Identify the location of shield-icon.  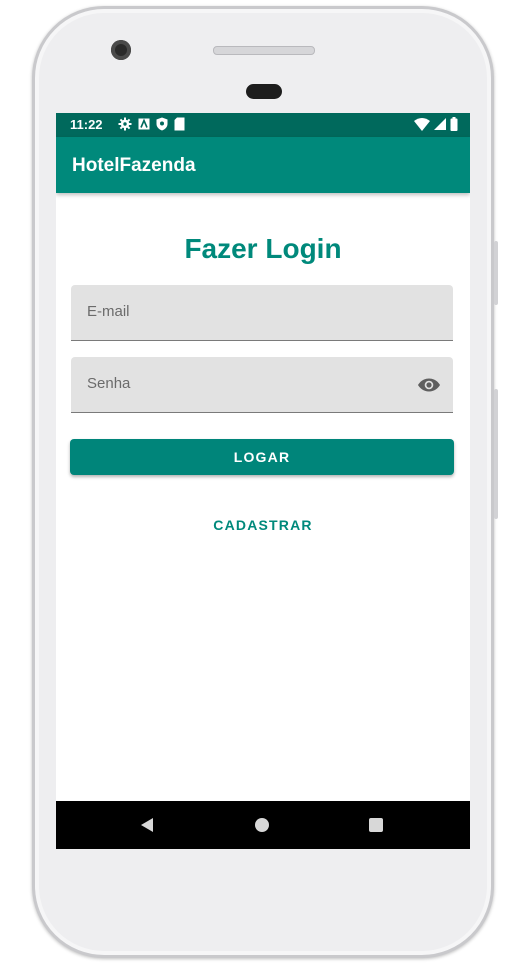
(162, 124).